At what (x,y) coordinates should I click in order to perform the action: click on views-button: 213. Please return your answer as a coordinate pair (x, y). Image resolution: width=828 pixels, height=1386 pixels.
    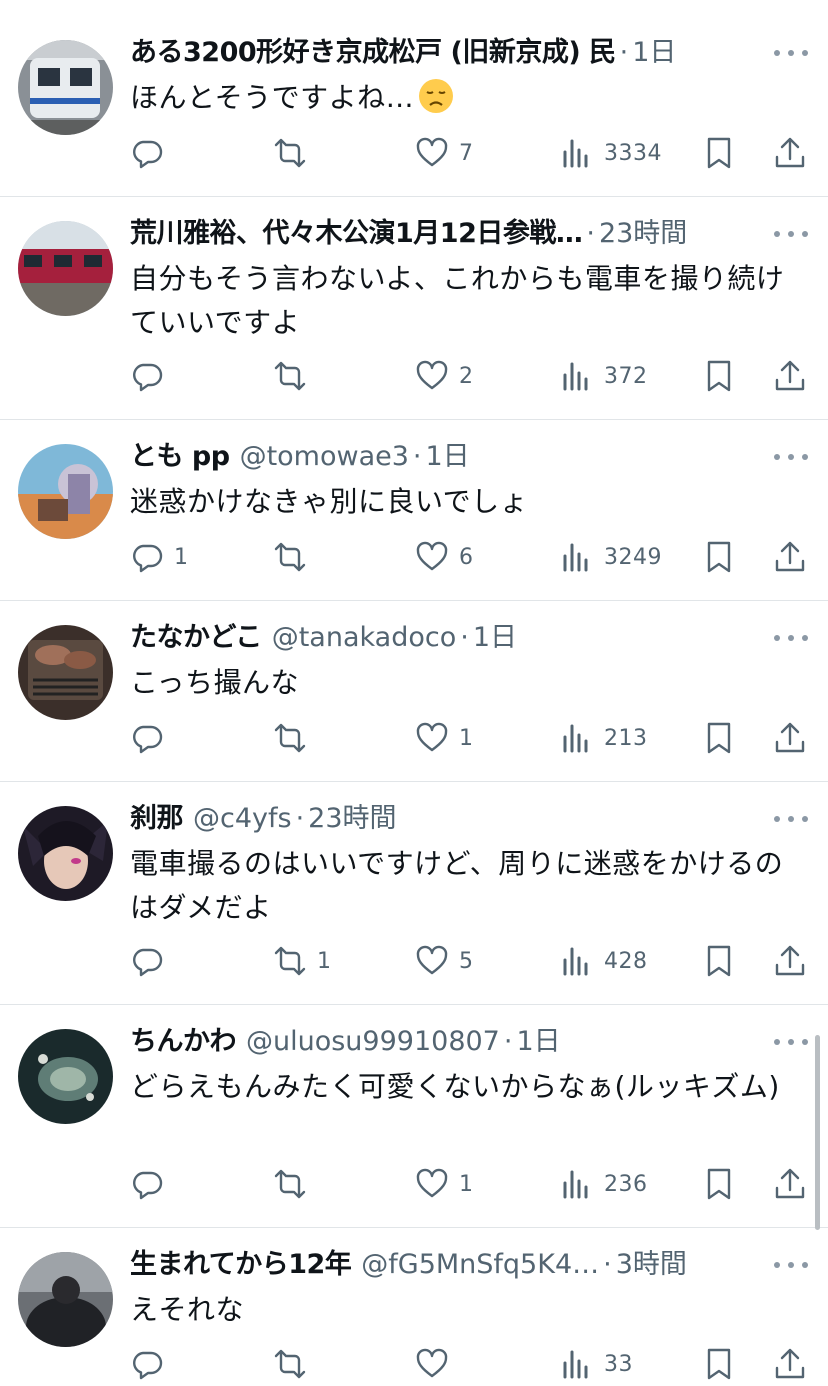
    Looking at the image, I should click on (604, 738).